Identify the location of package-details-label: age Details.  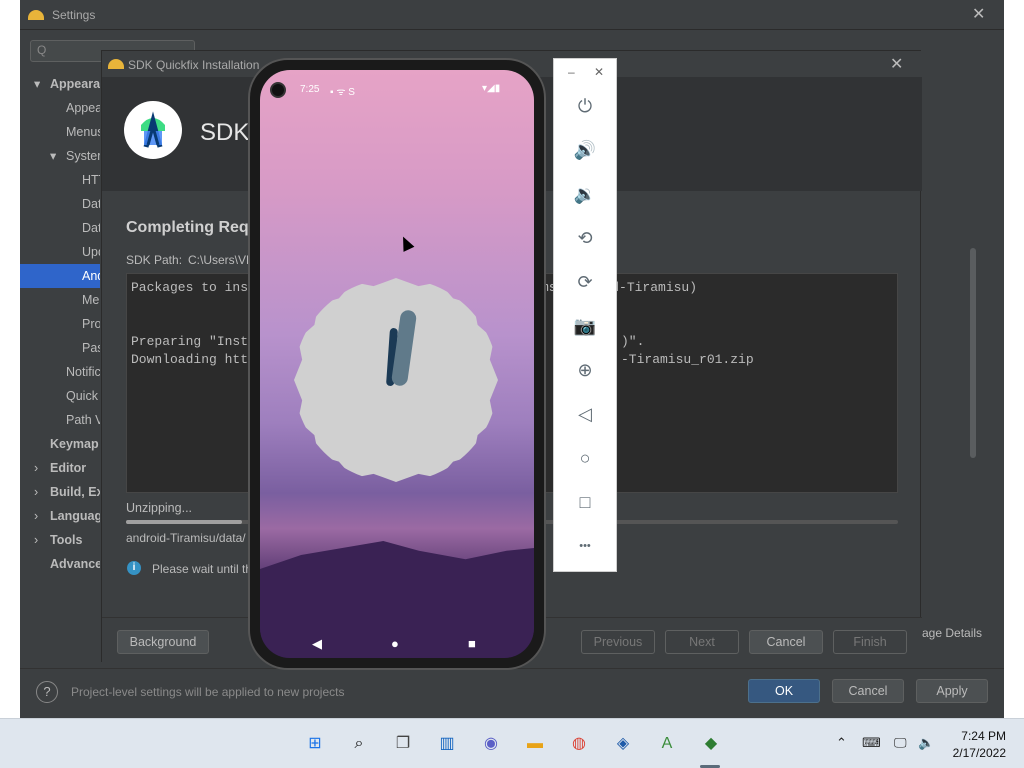
(952, 633).